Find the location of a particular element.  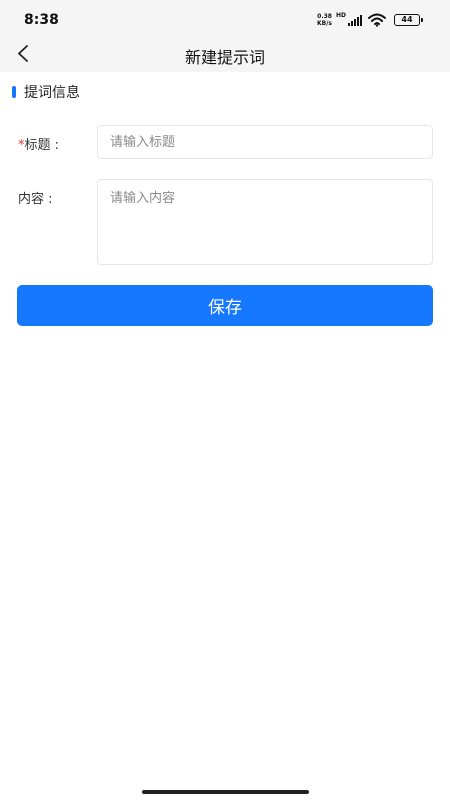

status-icons: 0.38 KB/s HD 44 is located at coordinates (370, 20).